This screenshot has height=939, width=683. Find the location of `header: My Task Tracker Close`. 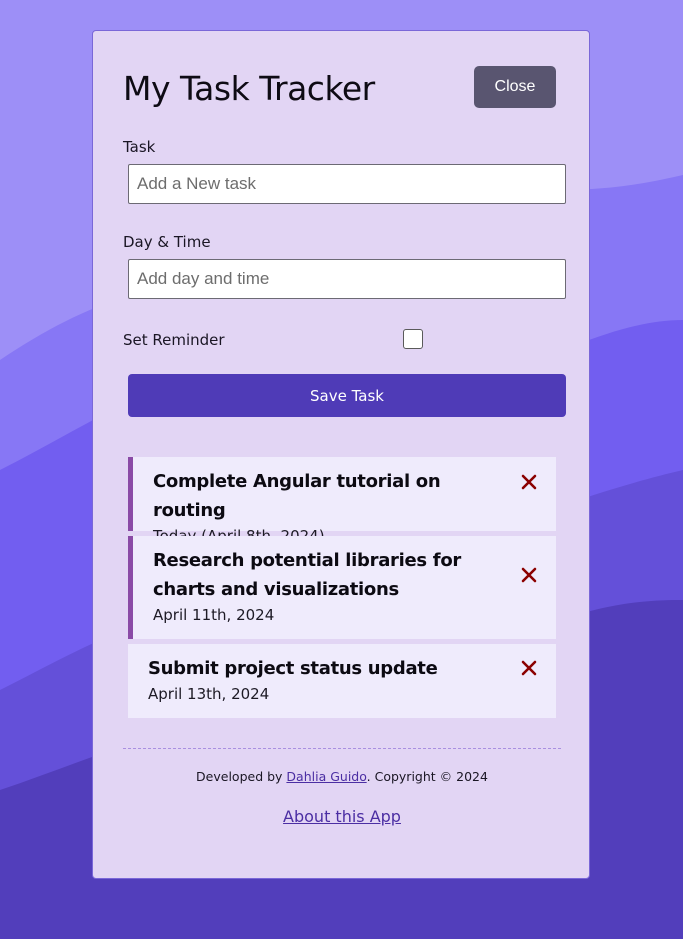

header: My Task Tracker Close is located at coordinates (340, 88).